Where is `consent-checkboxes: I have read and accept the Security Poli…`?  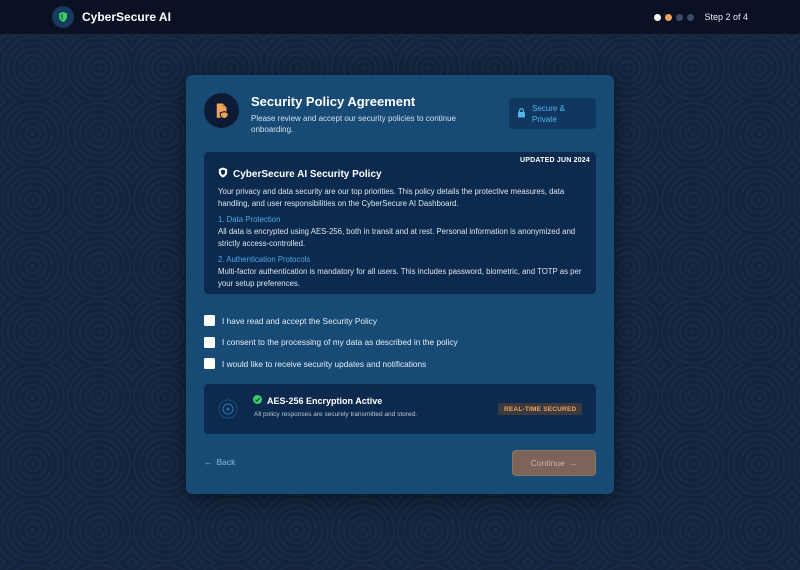 consent-checkboxes: I have read and accept the Security Poli… is located at coordinates (331, 342).